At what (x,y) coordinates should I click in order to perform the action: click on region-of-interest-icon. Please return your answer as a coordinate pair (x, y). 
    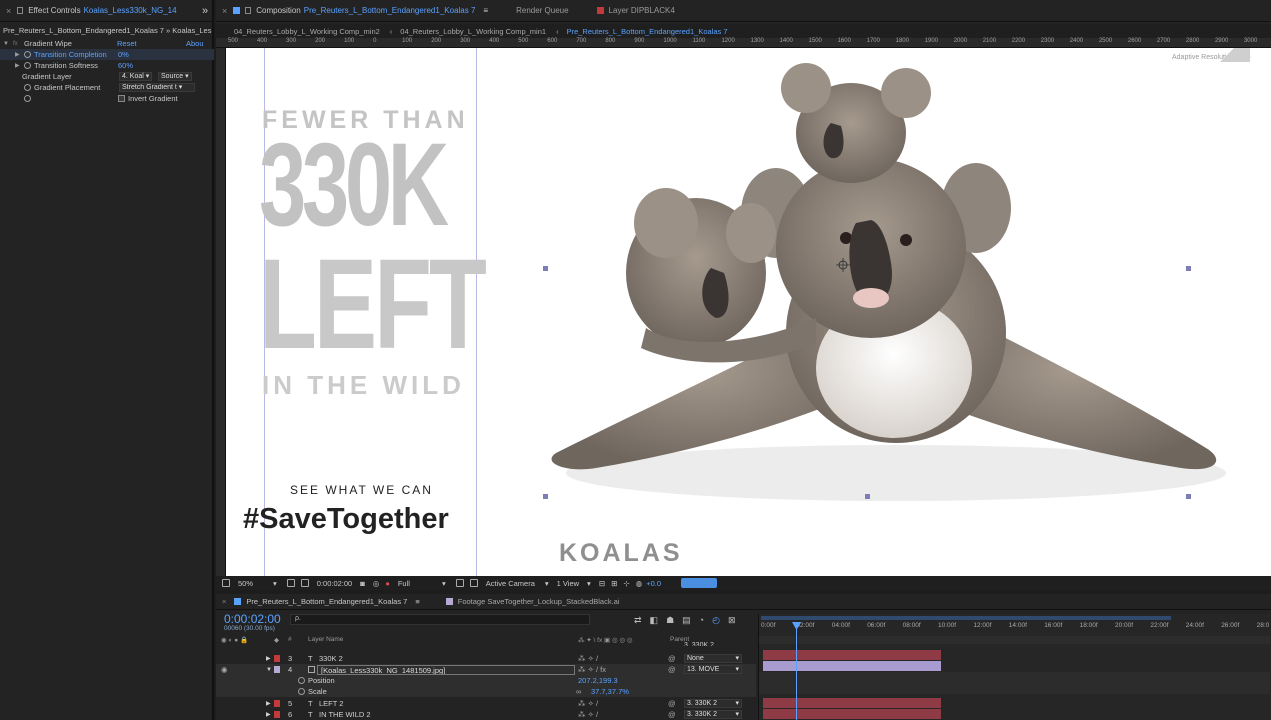
    Looking at the image, I should click on (459, 583).